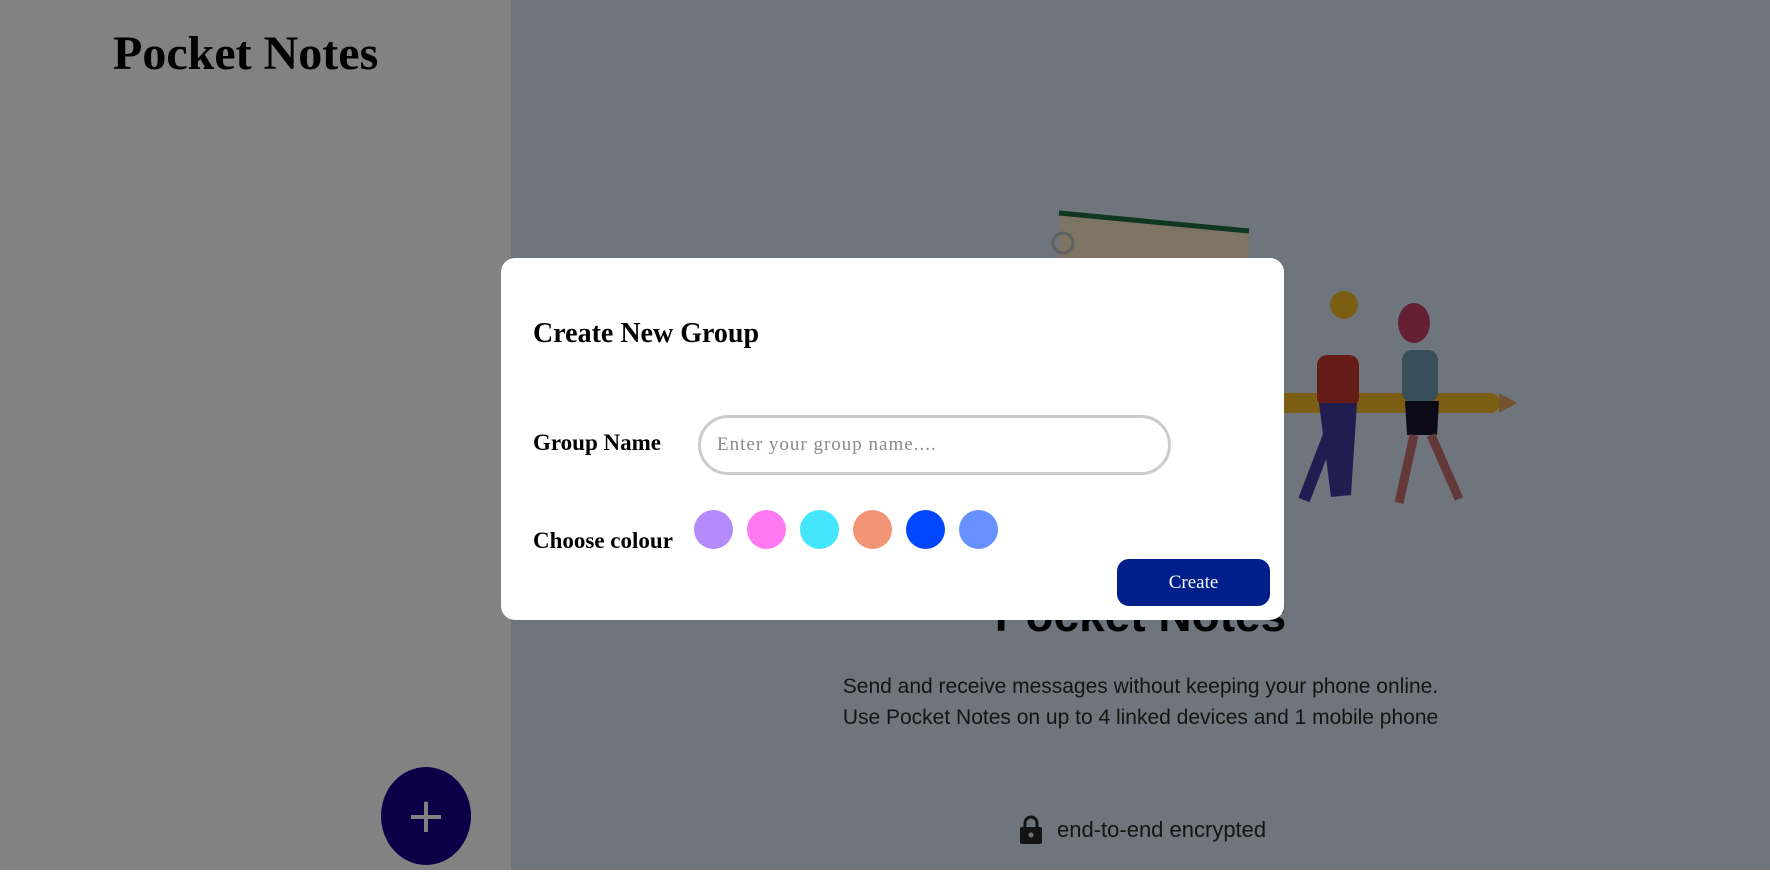 Image resolution: width=1770 pixels, height=873 pixels. What do you see at coordinates (846, 529) in the screenshot?
I see `colour-options` at bounding box center [846, 529].